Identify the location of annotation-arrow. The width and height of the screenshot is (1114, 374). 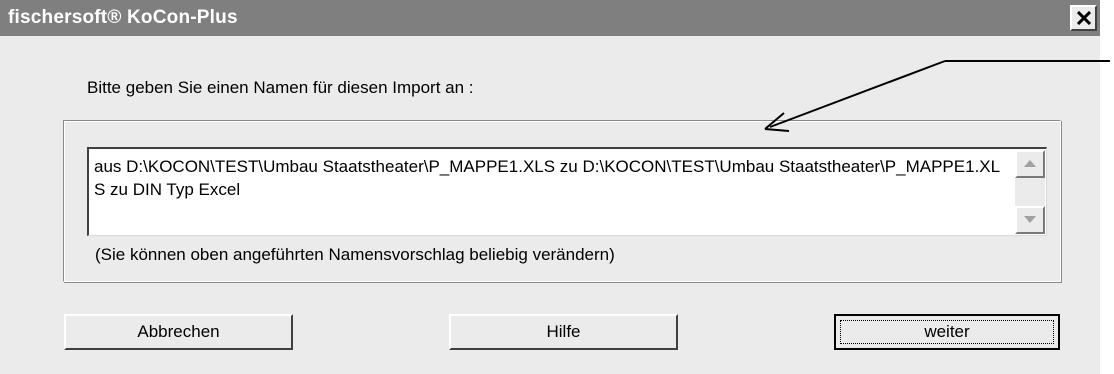
(937, 96).